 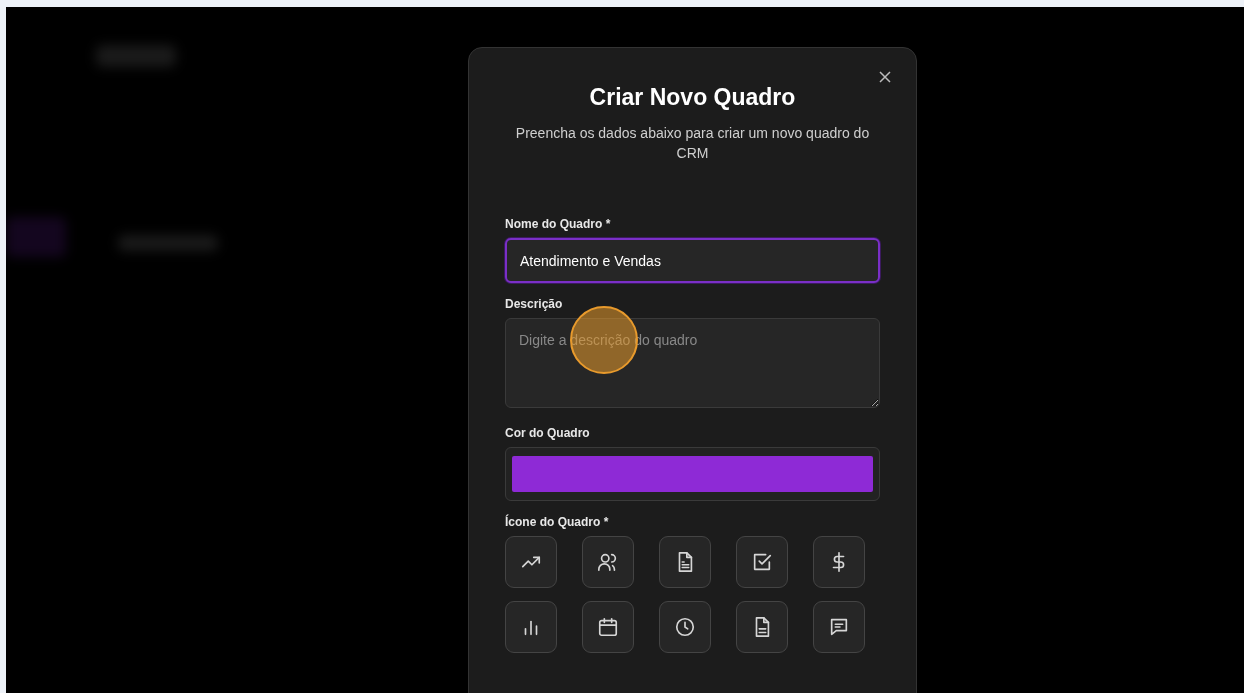 What do you see at coordinates (692, 474) in the screenshot?
I see `color-picker` at bounding box center [692, 474].